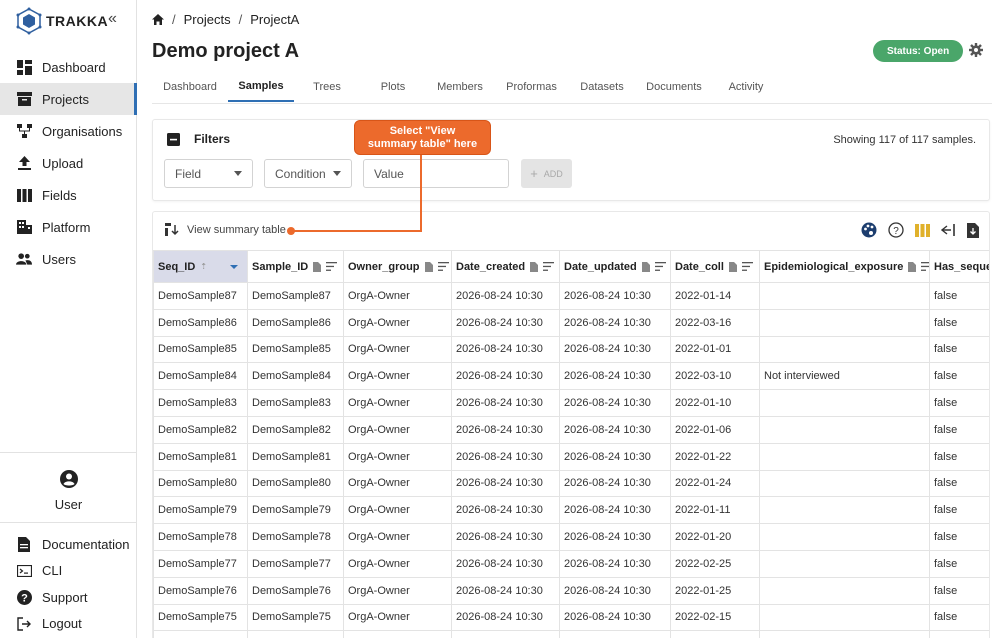 This screenshot has height=638, width=1000. Describe the element at coordinates (200, 483) in the screenshot. I see `table-cell: DemoSample80` at that location.